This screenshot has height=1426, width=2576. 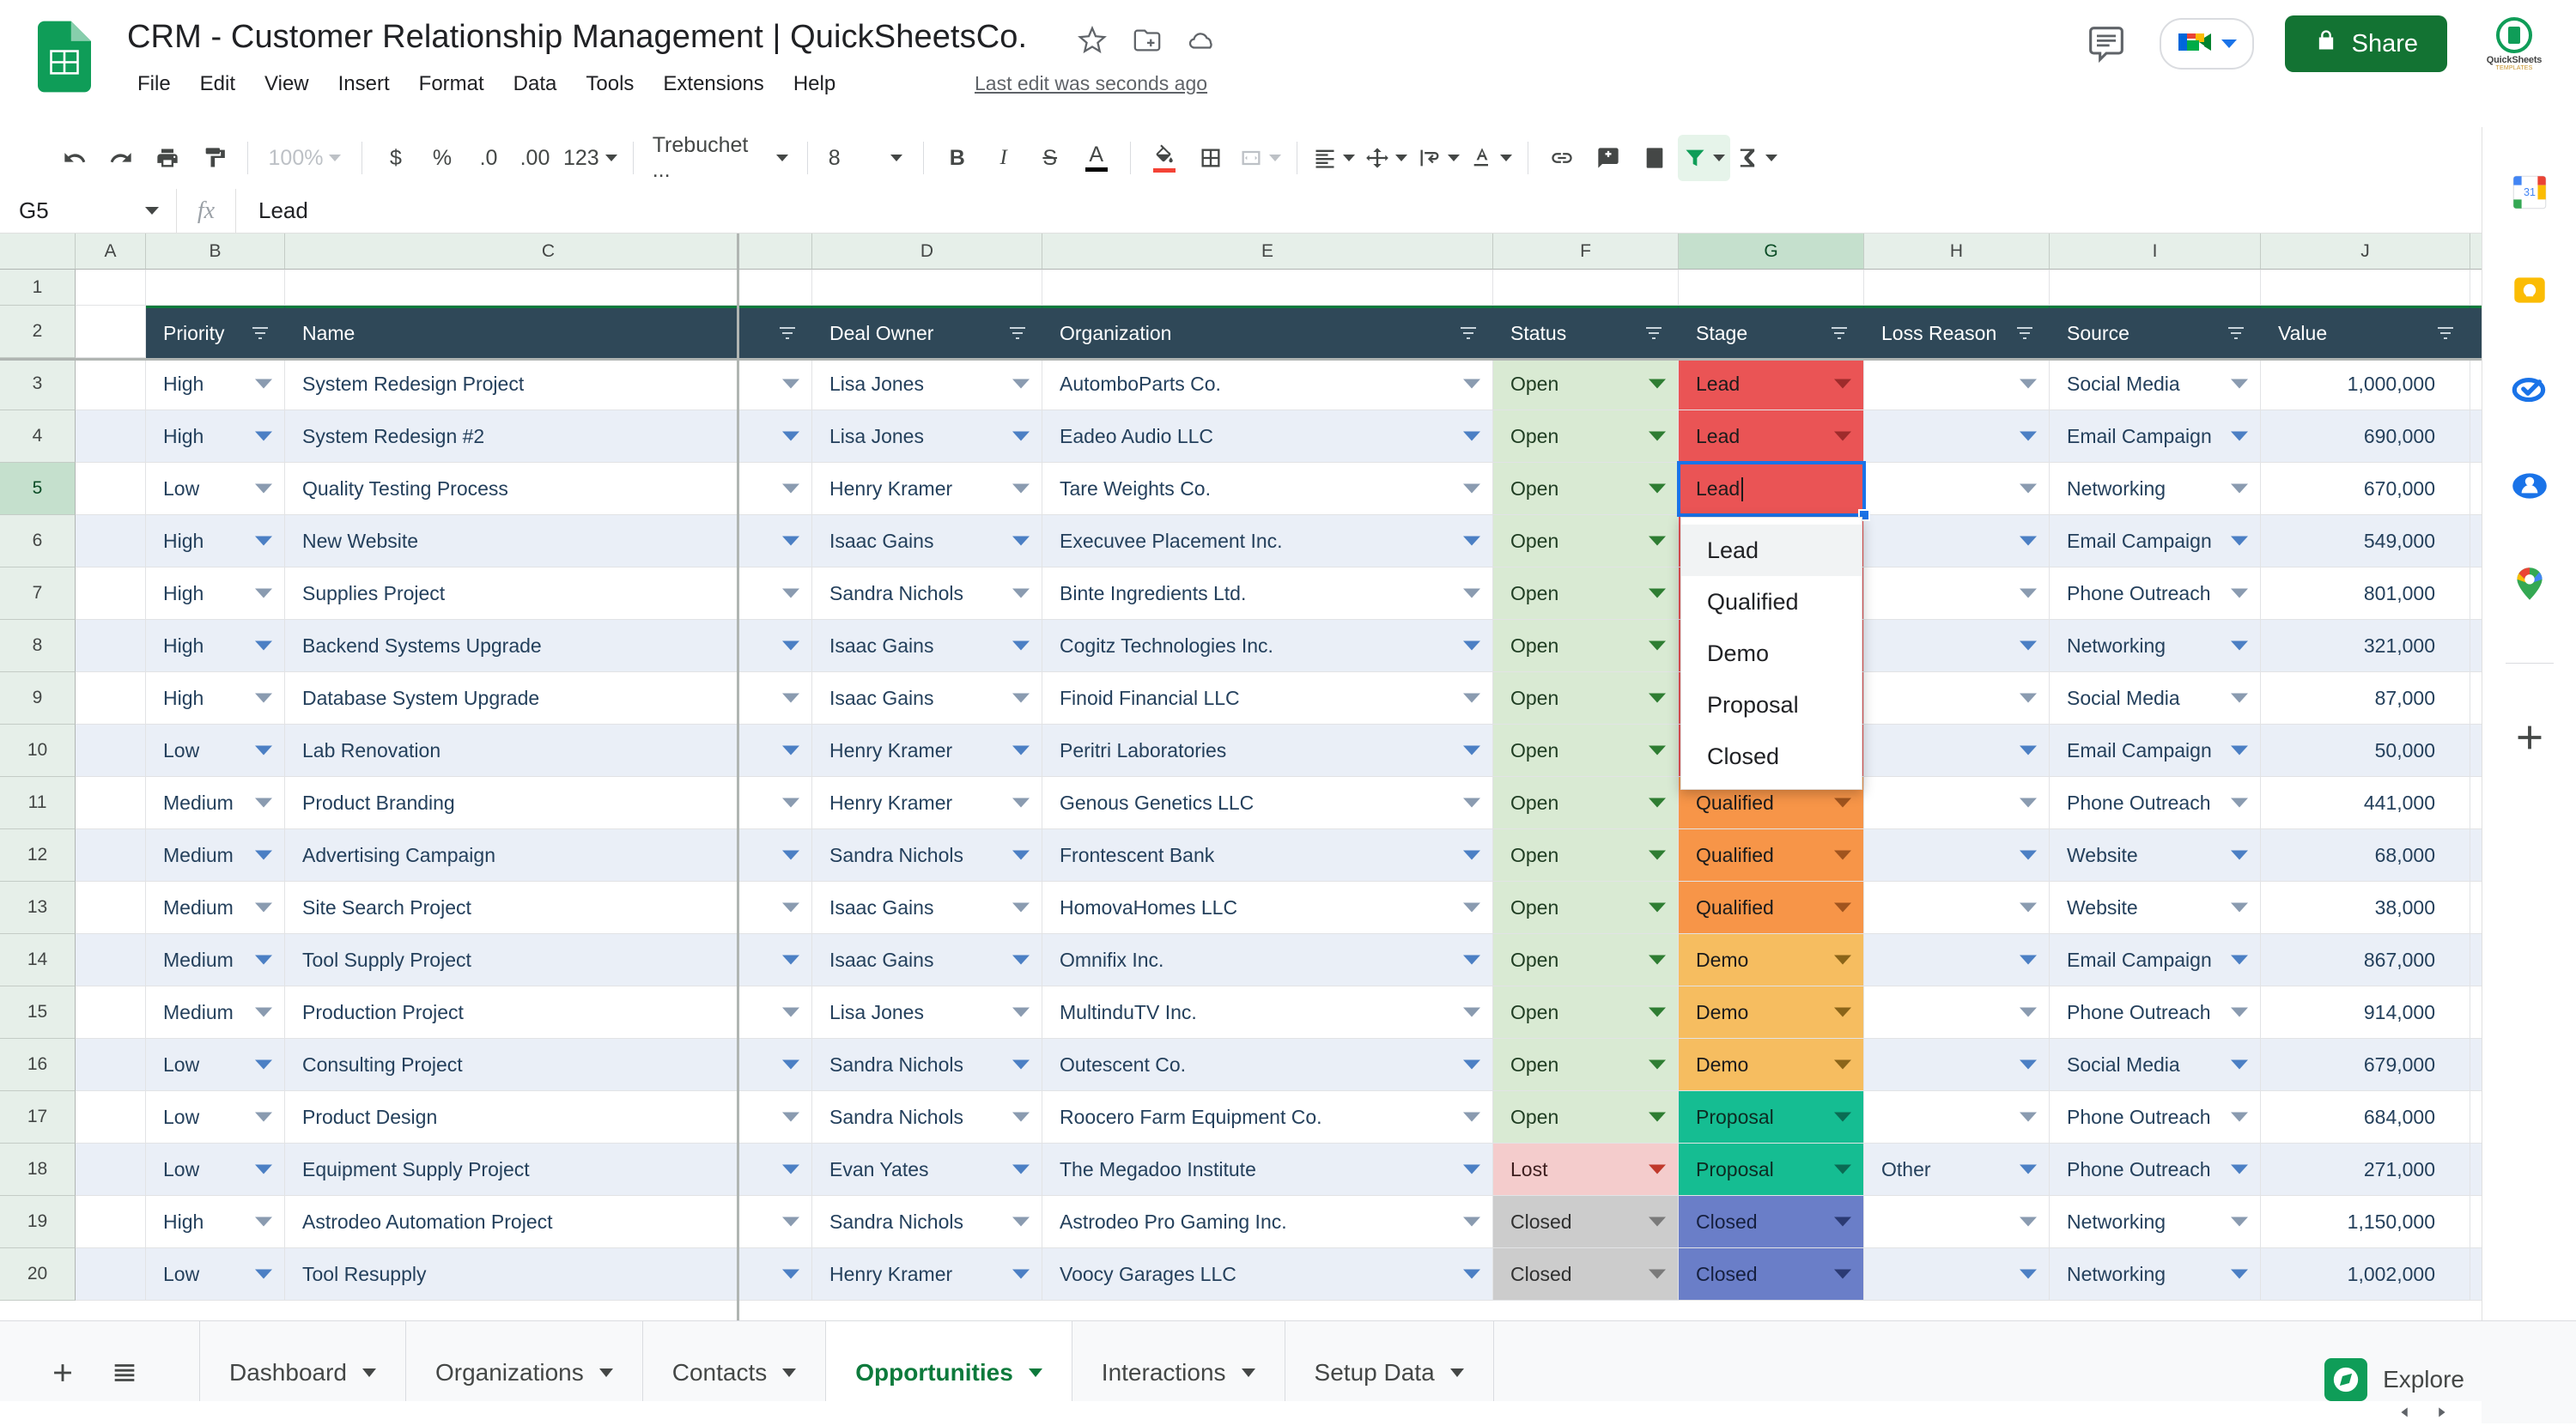 I want to click on dropdown-option-proposal: Proposal, so click(x=1771, y=705).